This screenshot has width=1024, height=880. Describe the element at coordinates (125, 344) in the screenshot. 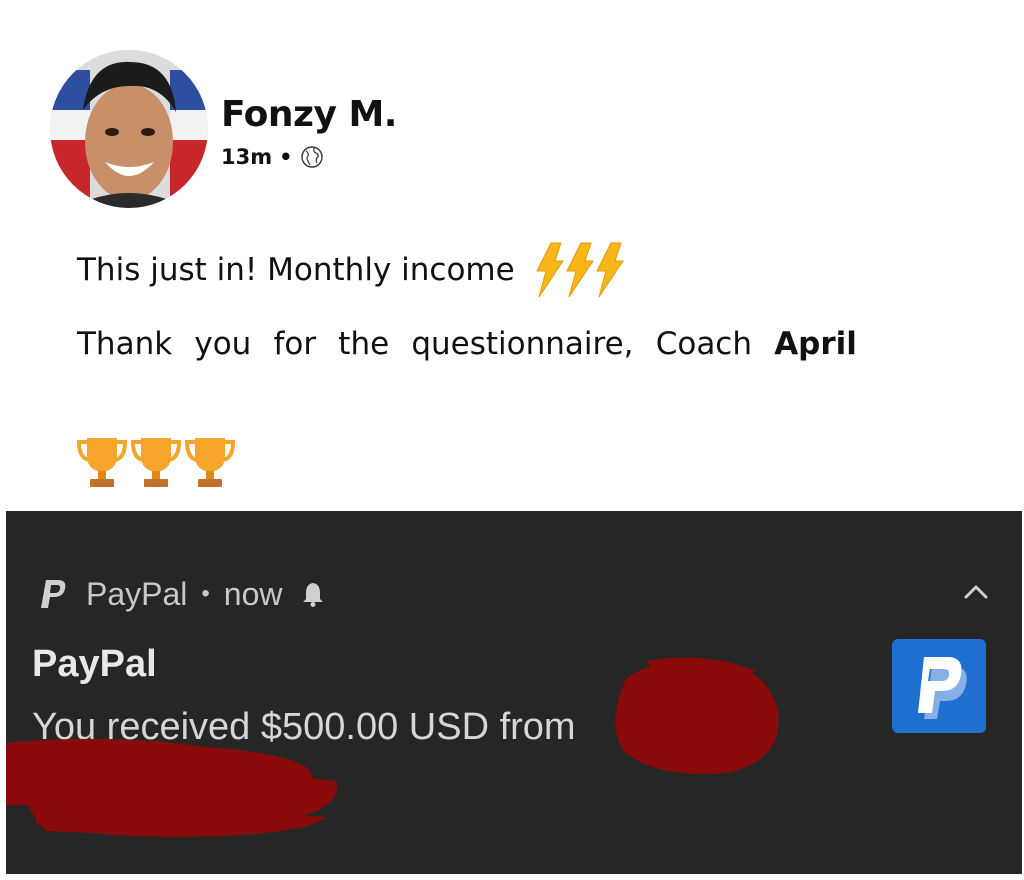

I see `post-word: Thank` at that location.